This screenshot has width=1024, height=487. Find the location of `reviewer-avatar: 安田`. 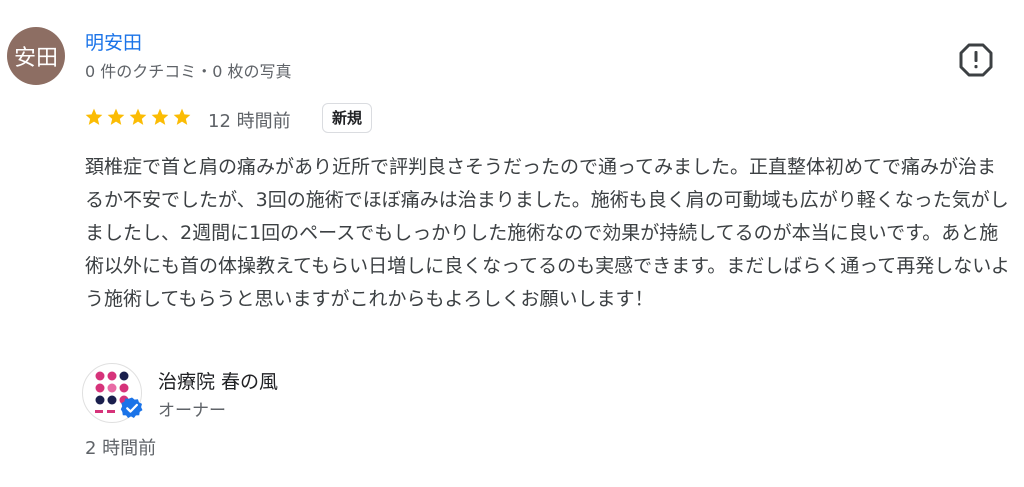

reviewer-avatar: 安田 is located at coordinates (36, 56).